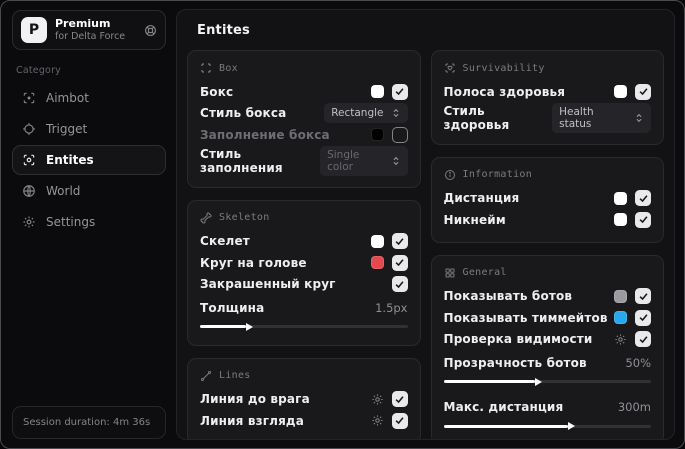  I want to click on general-card-title: General, so click(484, 272).